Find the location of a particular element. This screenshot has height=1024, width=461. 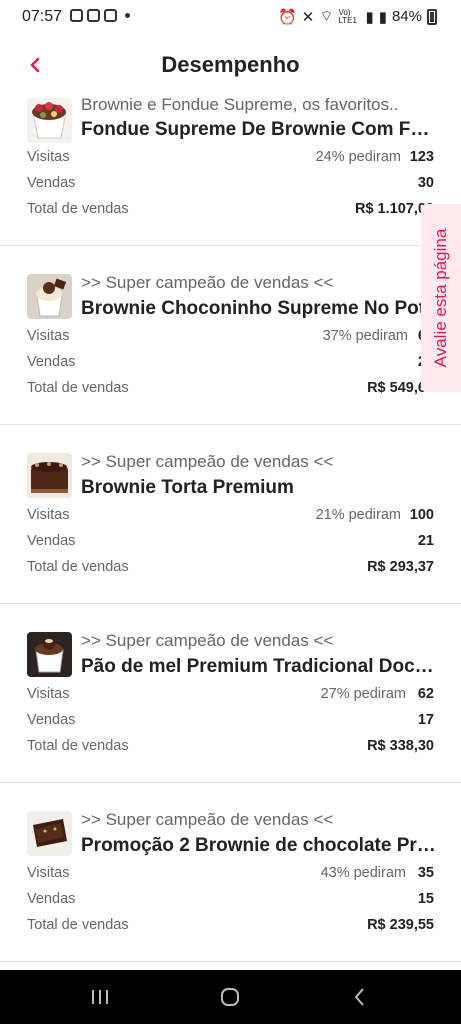

page-title: Desempenho is located at coordinates (230, 64).